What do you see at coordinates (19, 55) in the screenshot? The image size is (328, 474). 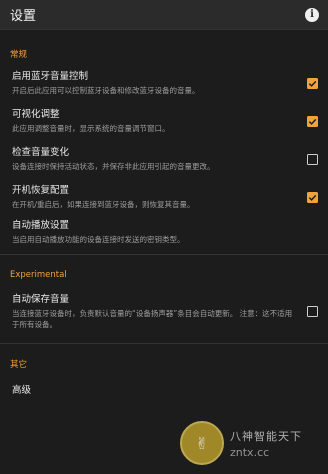 I see `section-header: 常规` at bounding box center [19, 55].